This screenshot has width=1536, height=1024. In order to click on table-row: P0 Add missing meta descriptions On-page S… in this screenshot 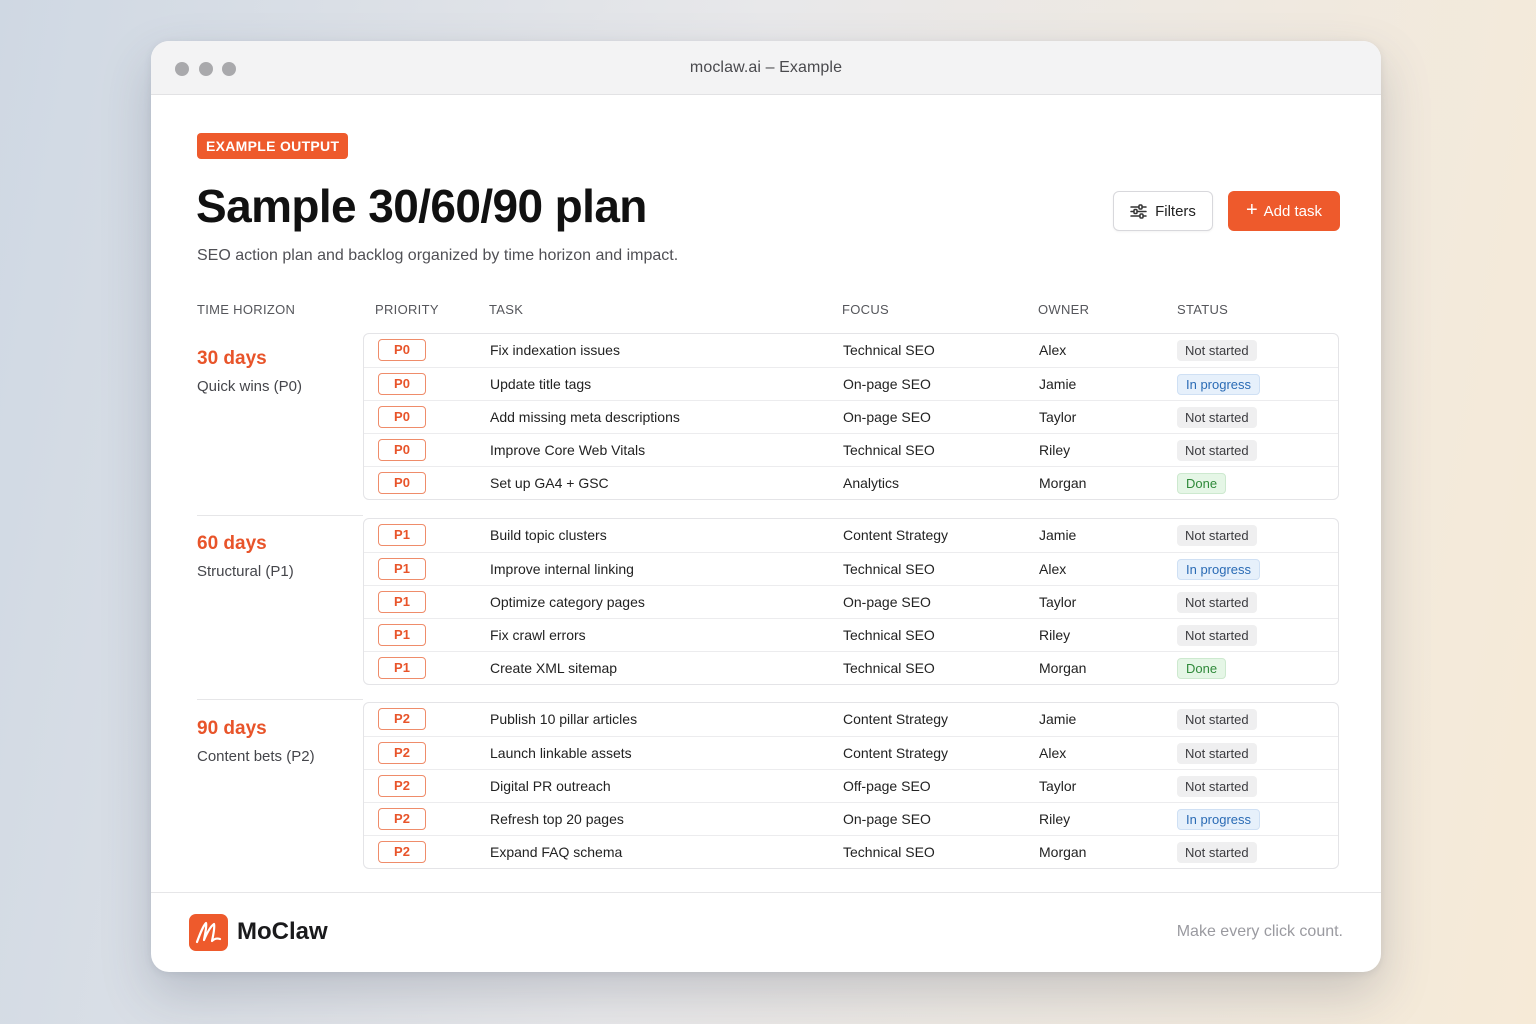, I will do `click(851, 416)`.